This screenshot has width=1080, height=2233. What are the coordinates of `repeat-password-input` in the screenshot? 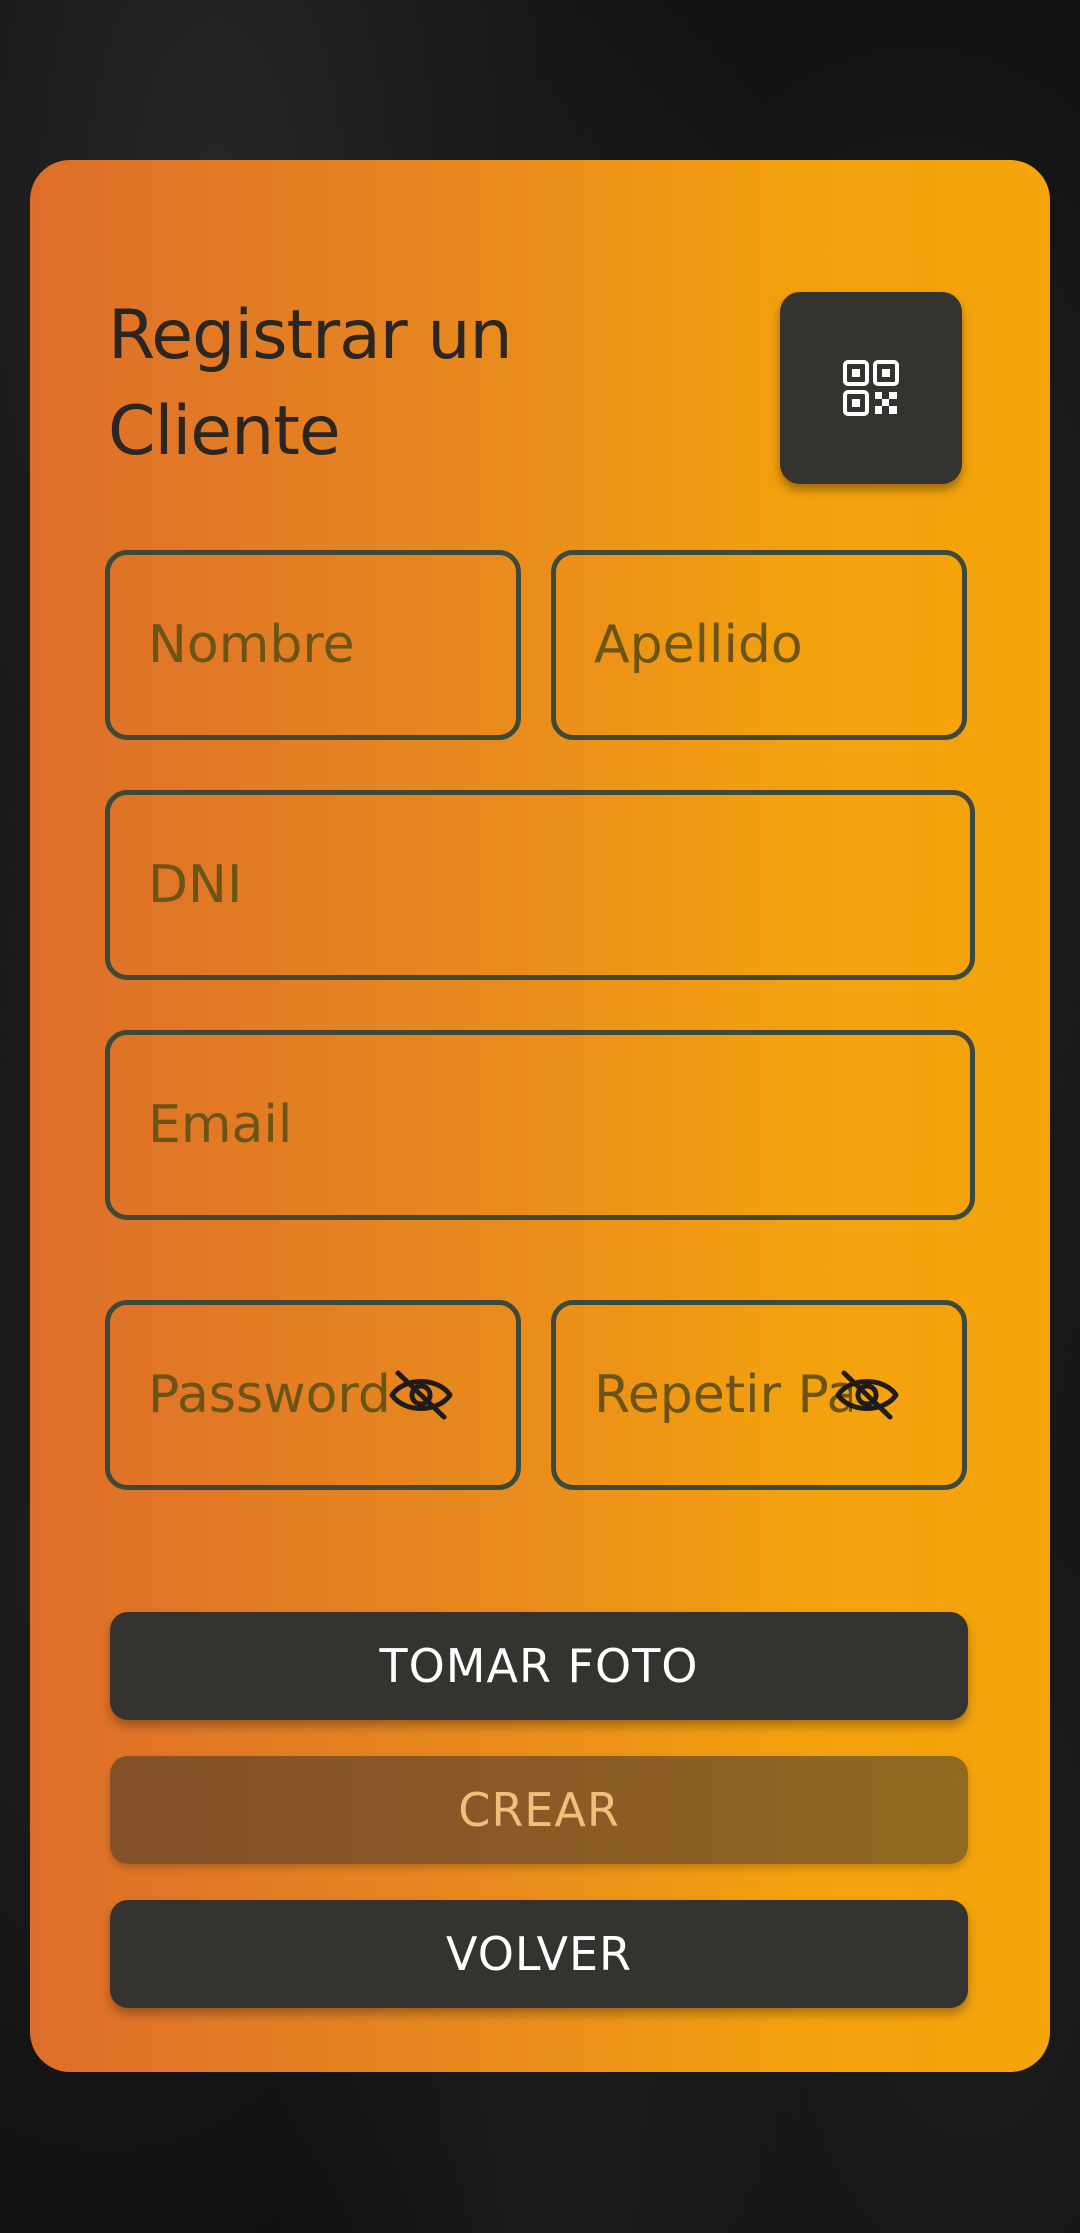 It's located at (759, 1395).